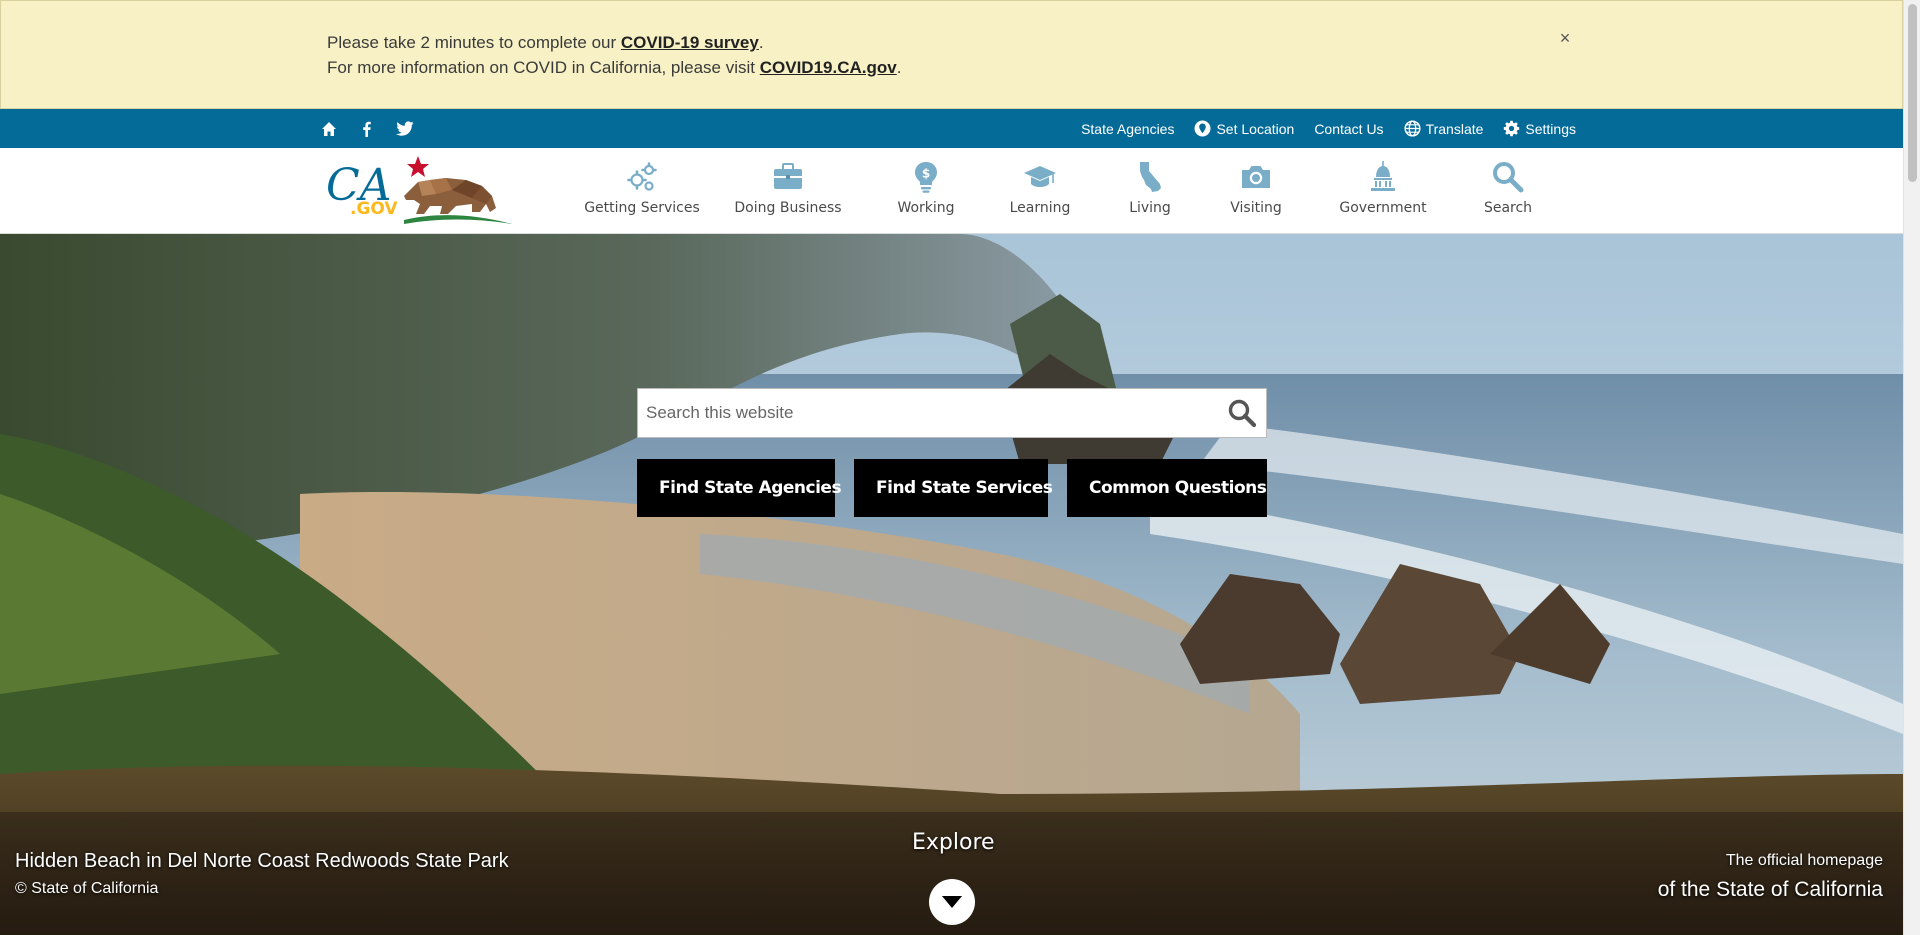 This screenshot has width=1920, height=935. I want to click on globe-icon, so click(1412, 128).